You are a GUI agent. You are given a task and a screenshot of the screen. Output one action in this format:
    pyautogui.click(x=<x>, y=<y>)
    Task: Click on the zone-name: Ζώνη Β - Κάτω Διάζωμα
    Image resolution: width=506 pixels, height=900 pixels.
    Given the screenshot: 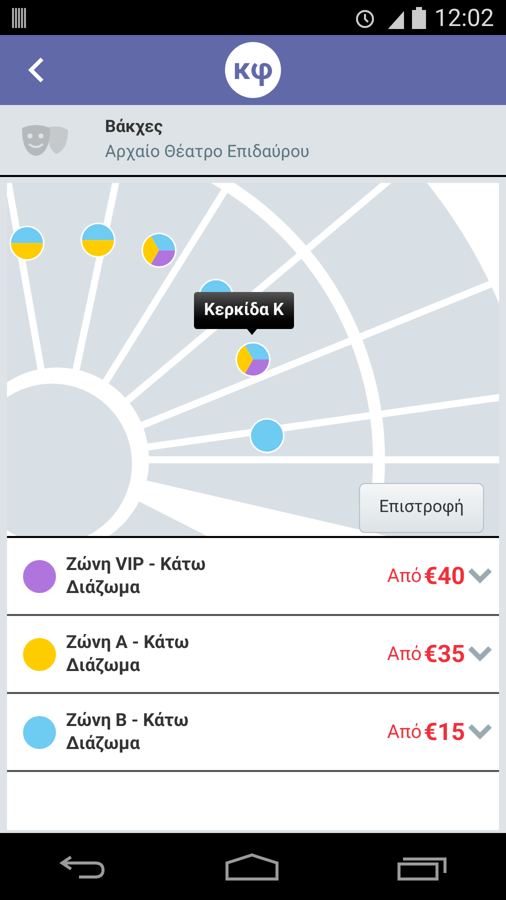 What is the action you would take?
    pyautogui.click(x=128, y=732)
    